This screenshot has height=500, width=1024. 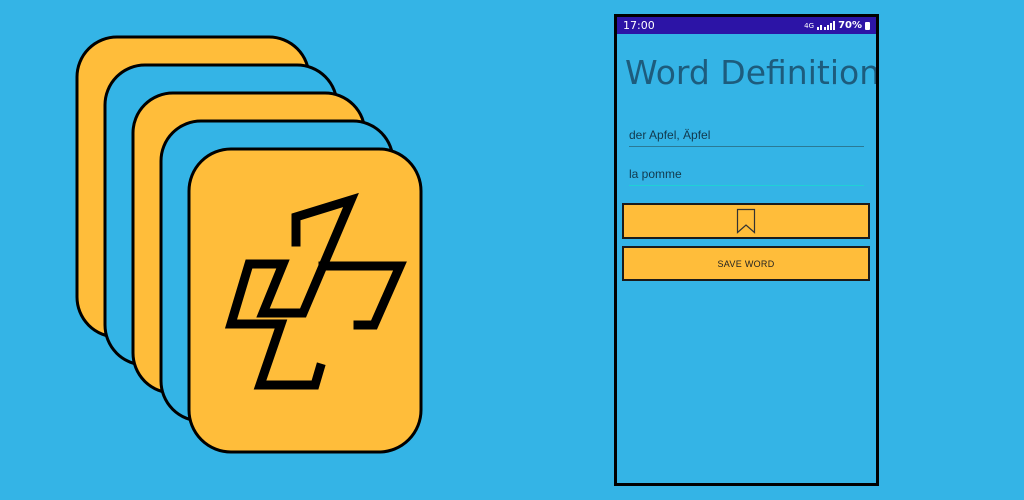 I want to click on status-time: 17:00, so click(x=639, y=25).